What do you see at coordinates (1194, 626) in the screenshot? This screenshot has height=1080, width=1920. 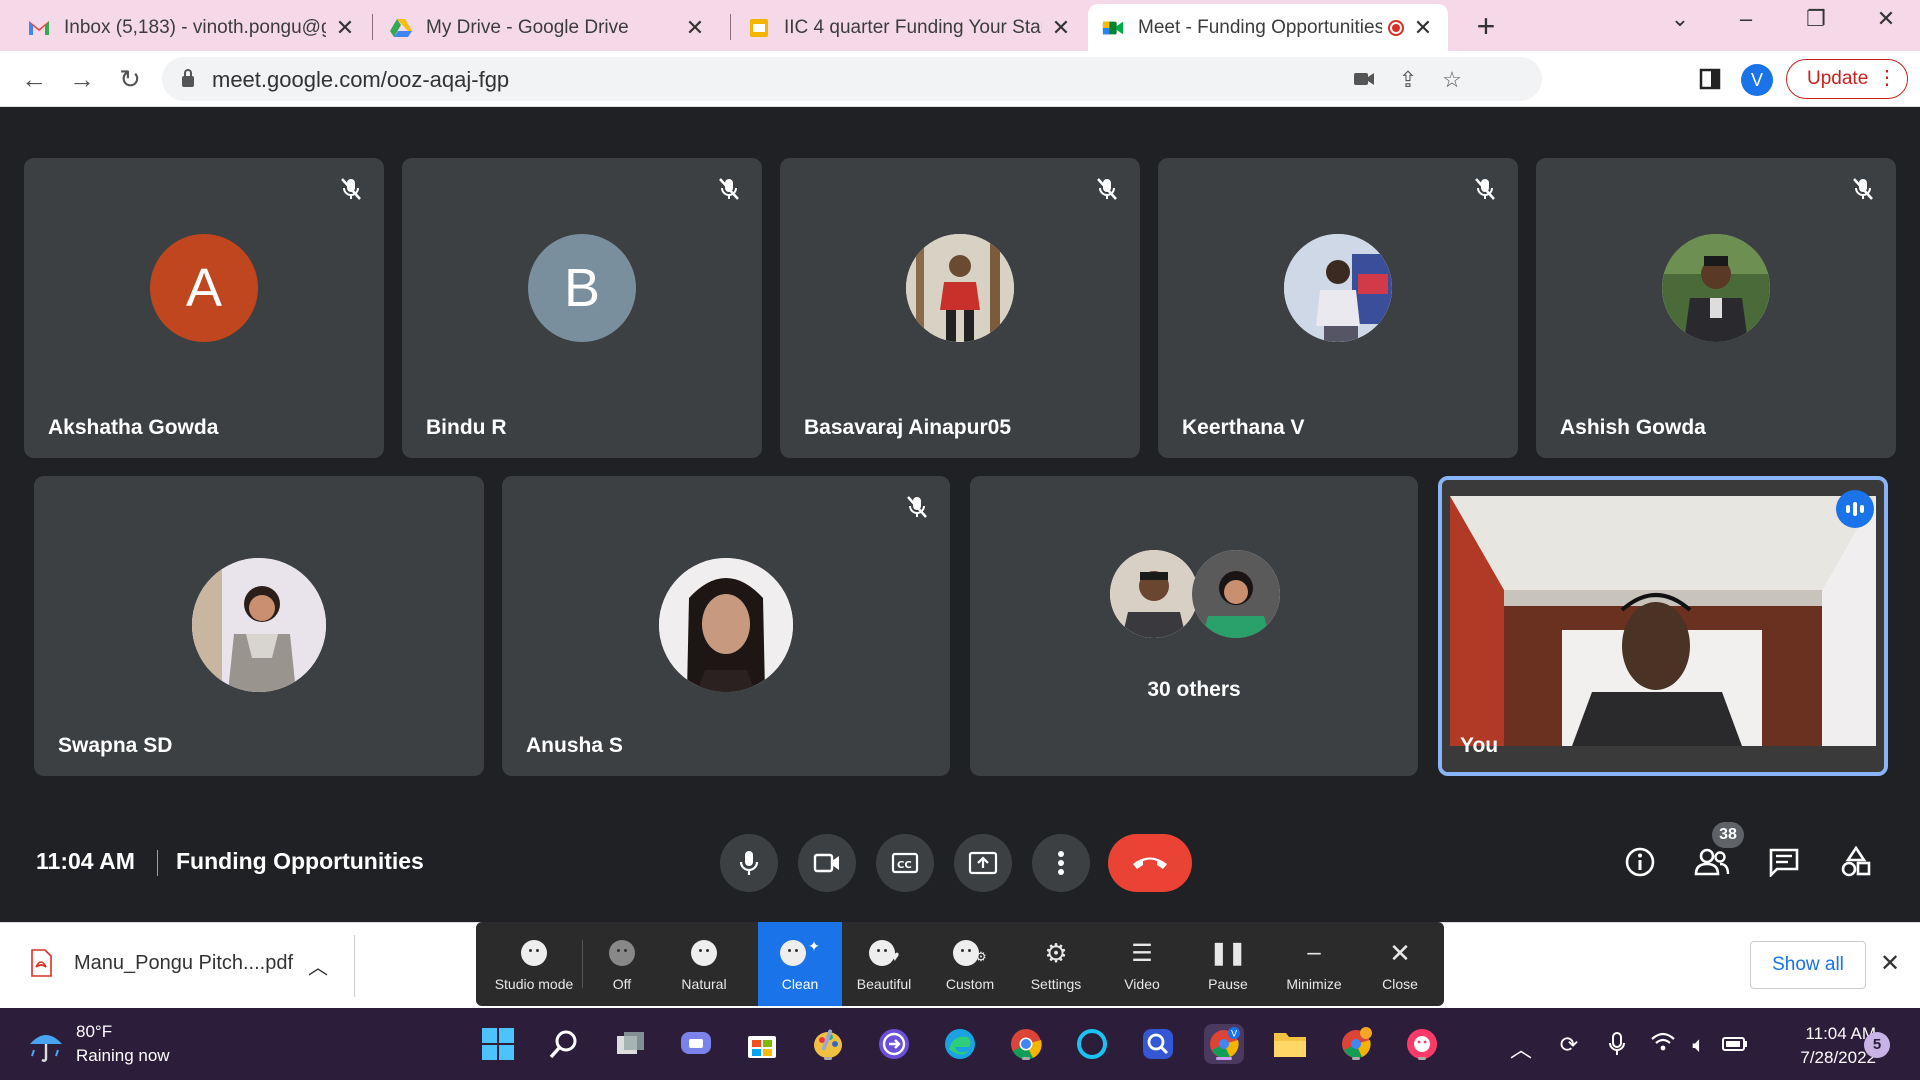 I see `others-tile: 30 others` at bounding box center [1194, 626].